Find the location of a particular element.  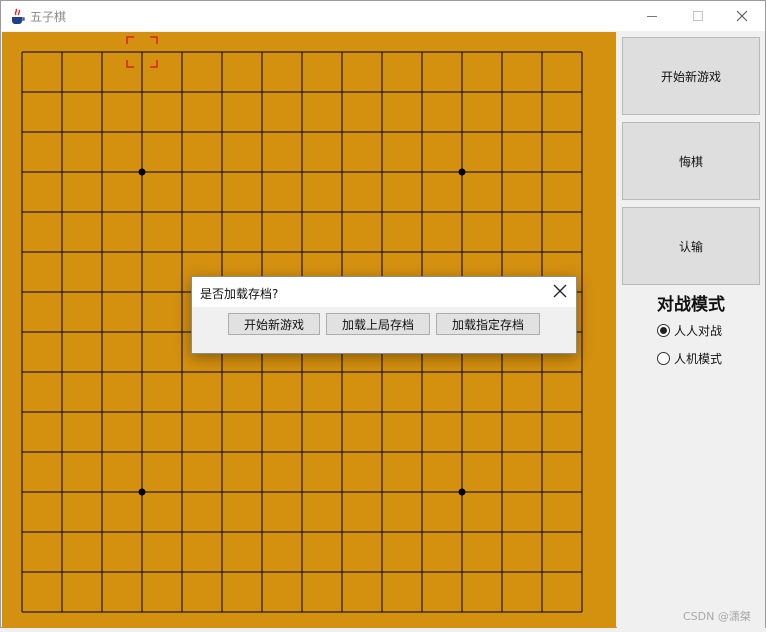

dialog-new-game-button: 开始新游戏 is located at coordinates (274, 324).